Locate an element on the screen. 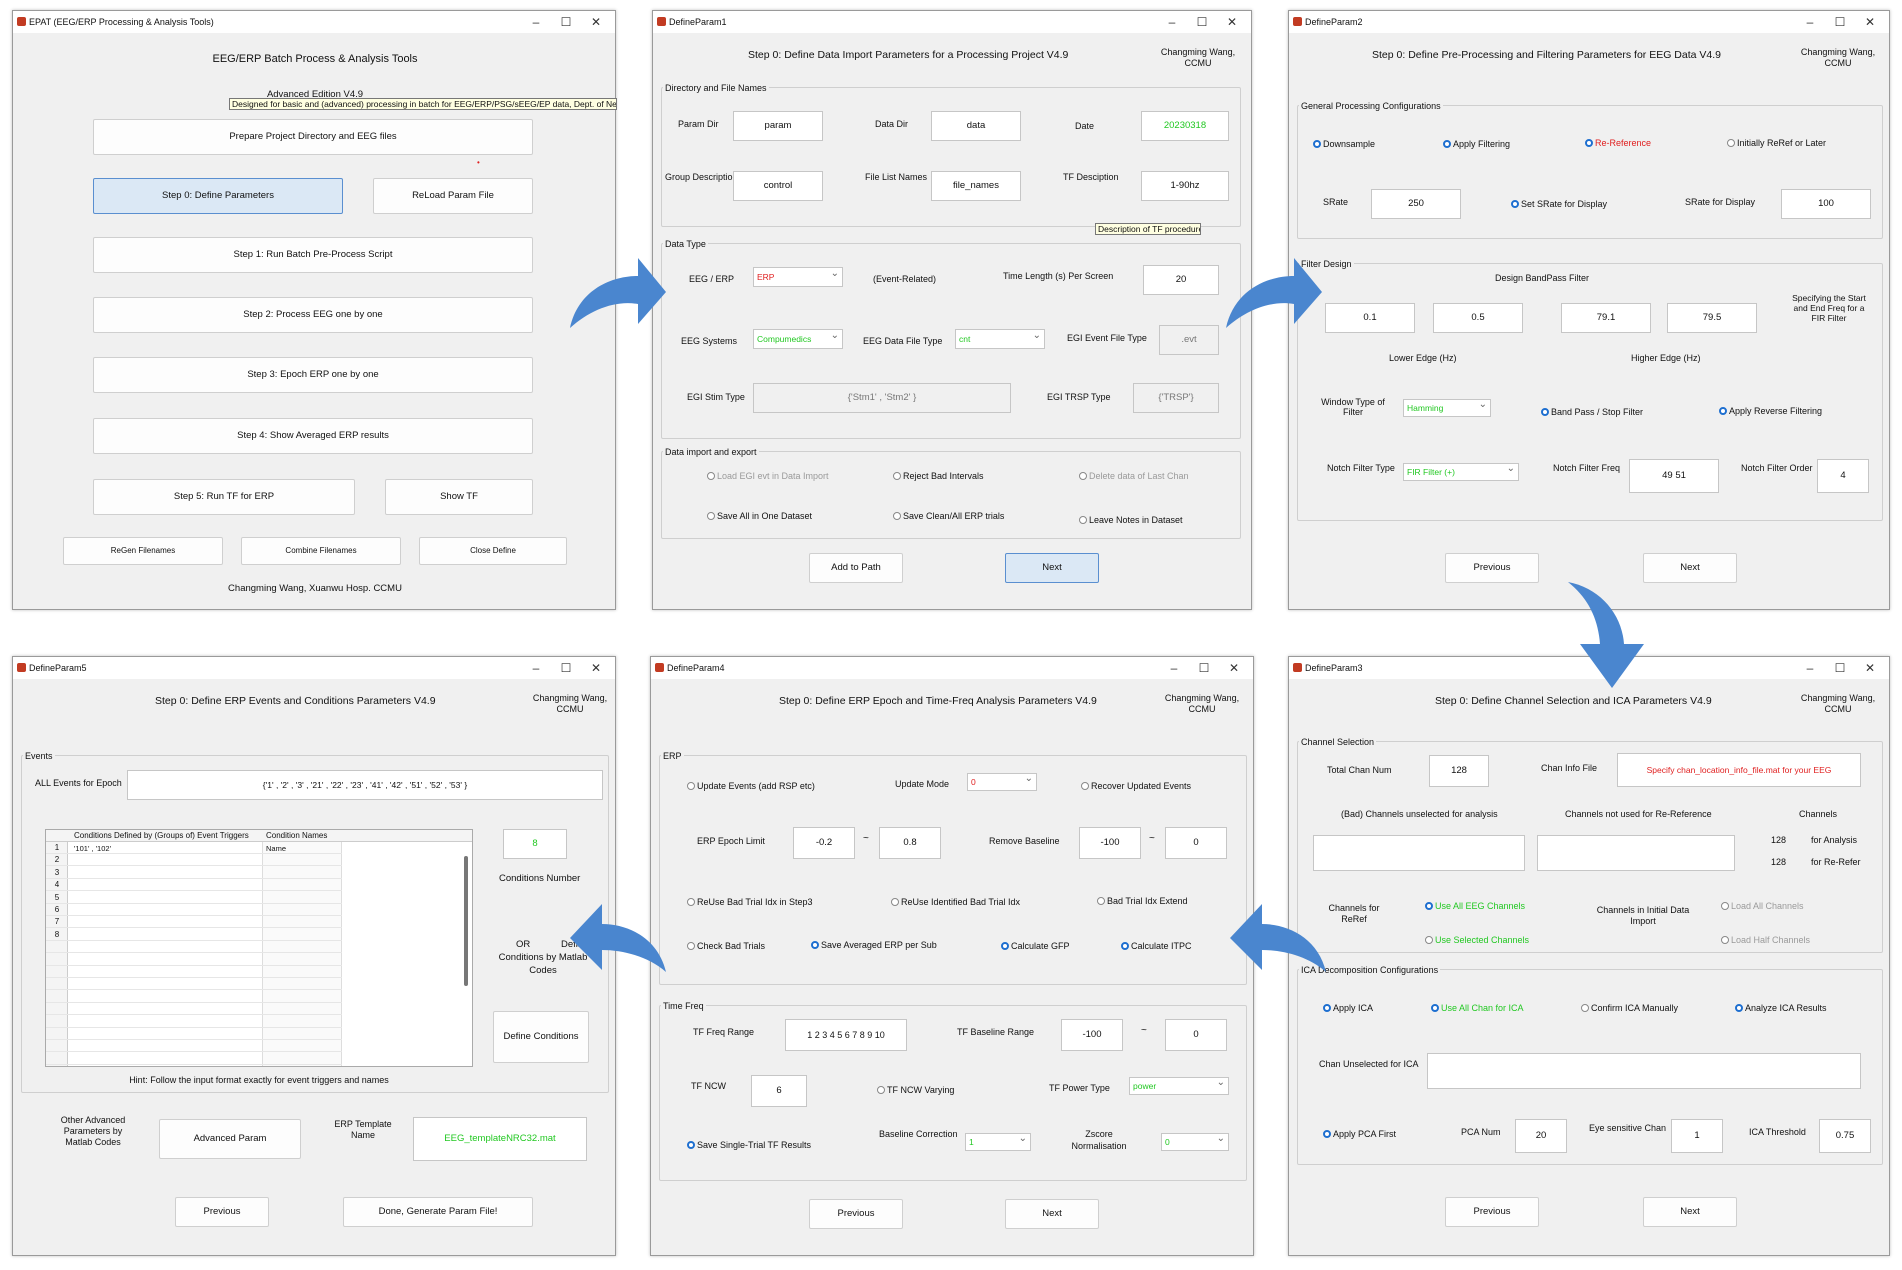  tf-ncw-input: 6 is located at coordinates (779, 1091).